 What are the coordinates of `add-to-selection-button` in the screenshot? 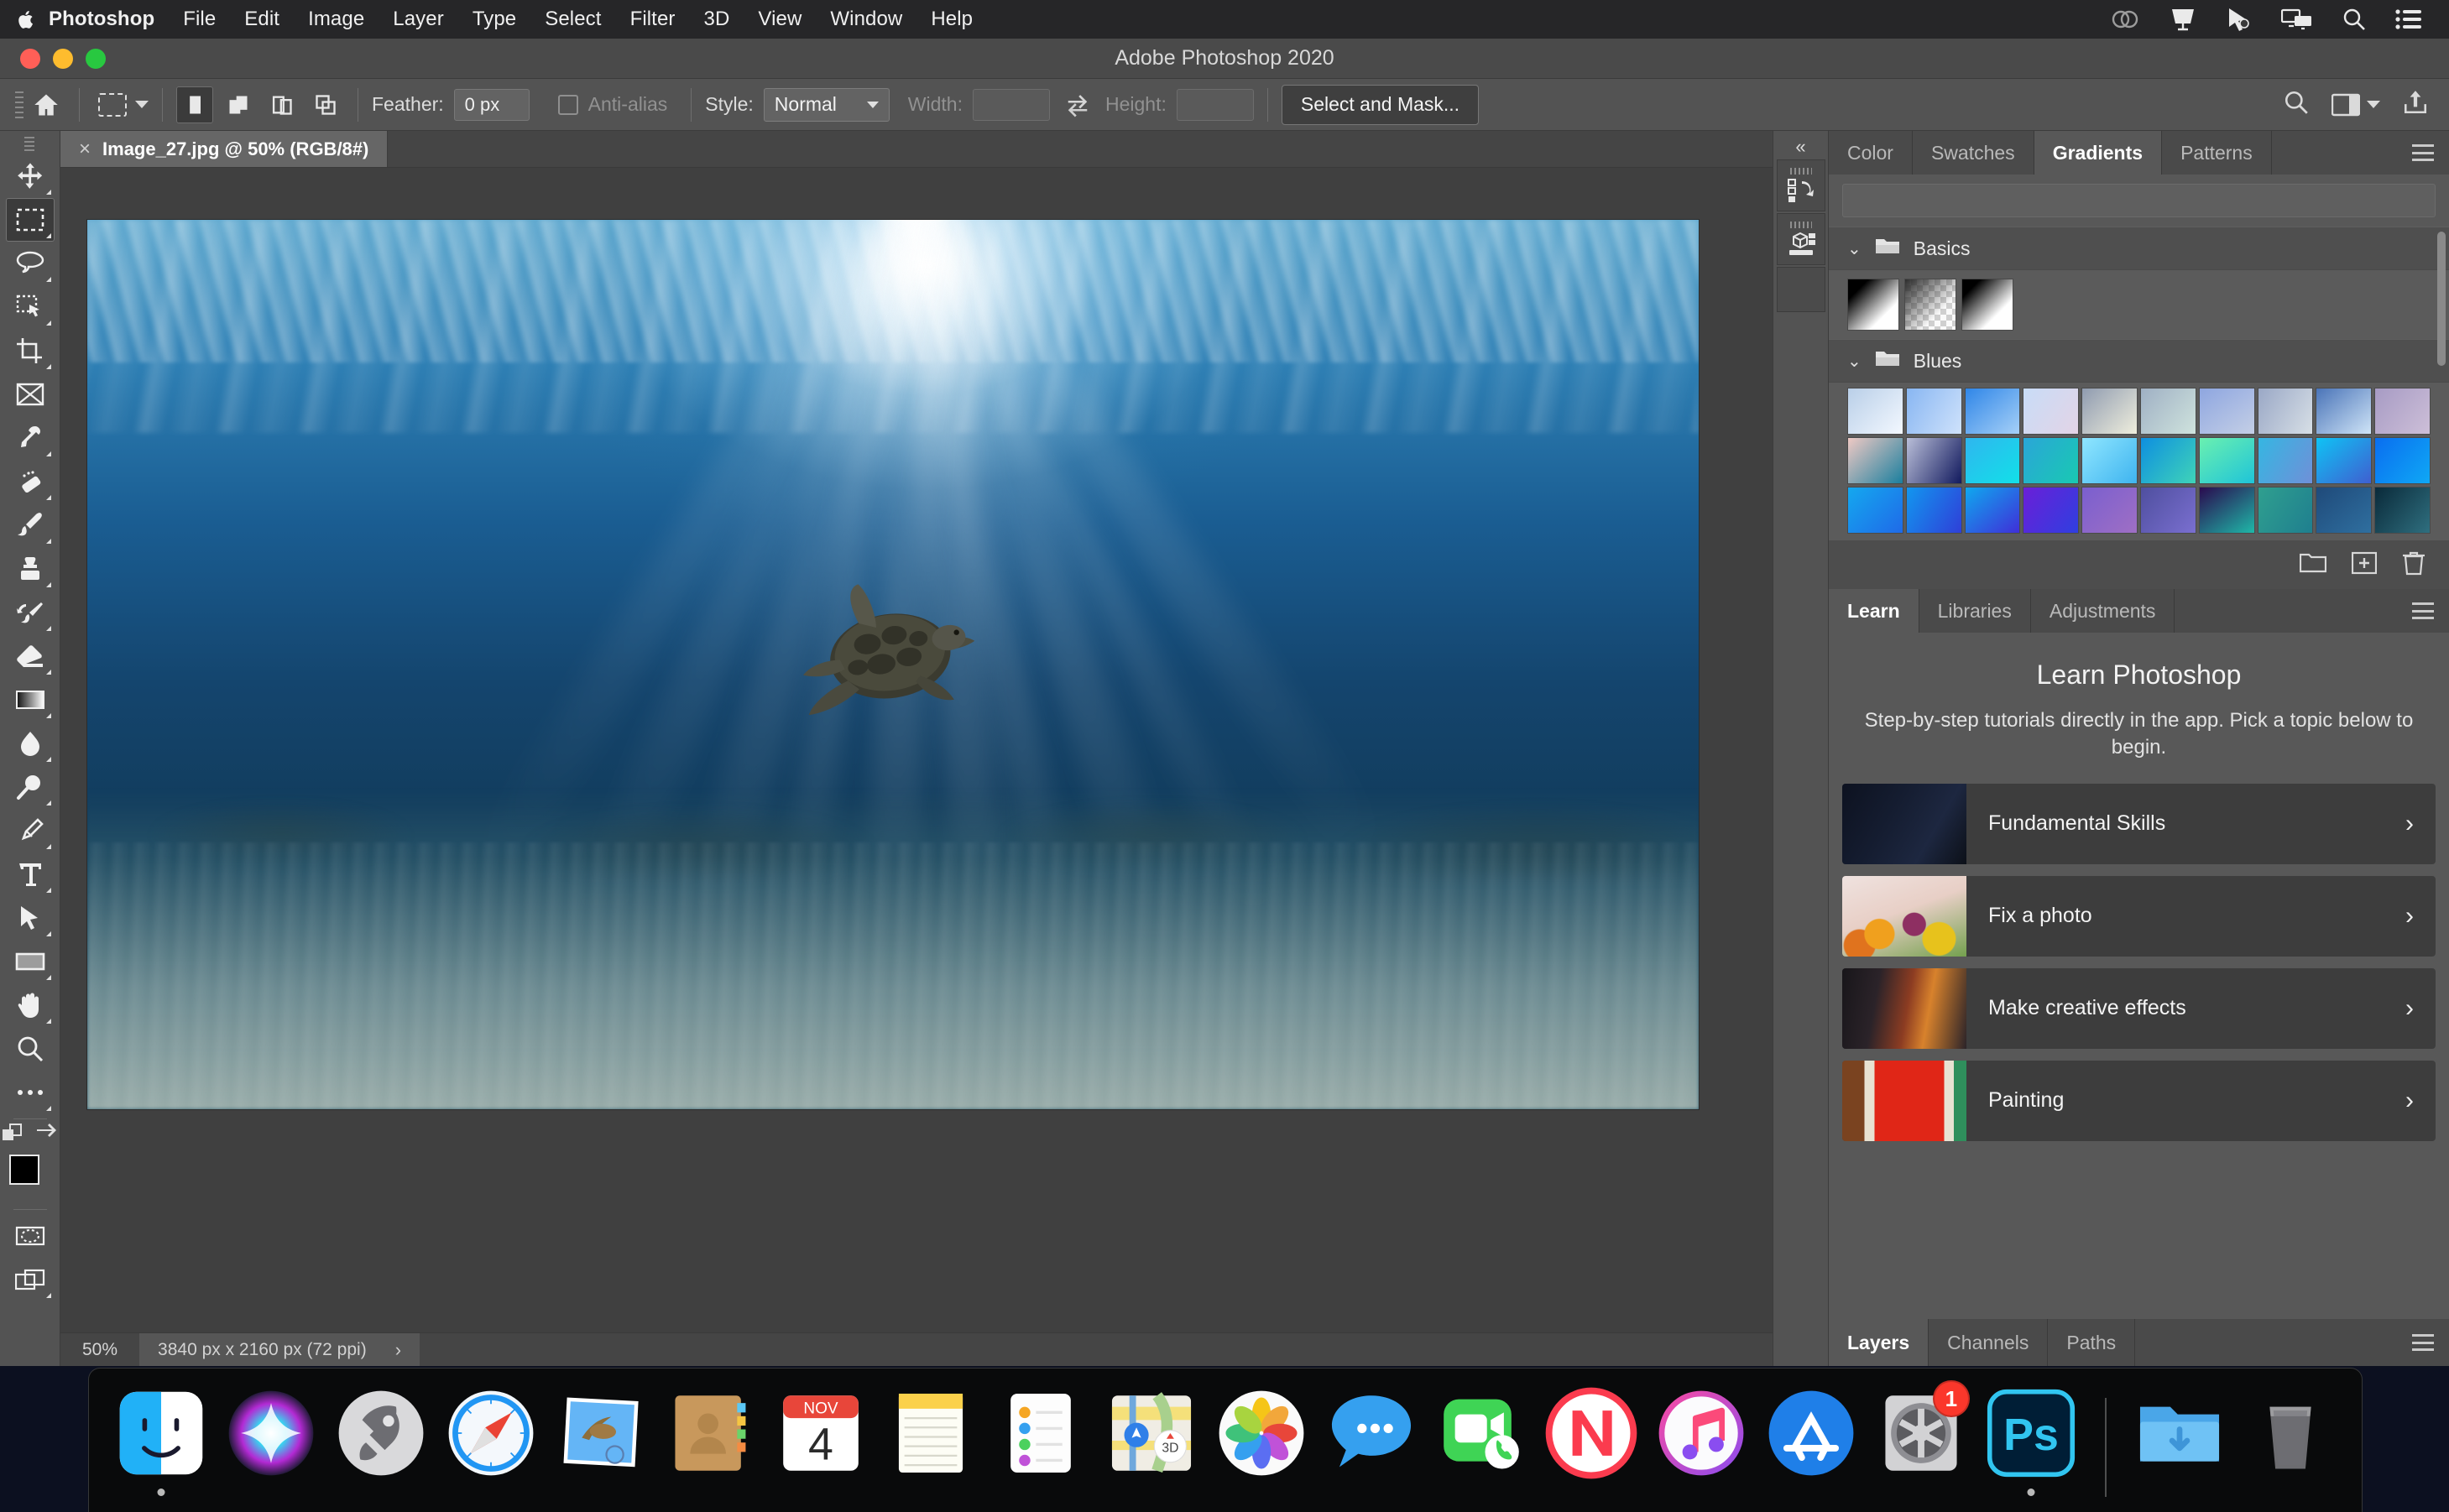 It's located at (238, 104).